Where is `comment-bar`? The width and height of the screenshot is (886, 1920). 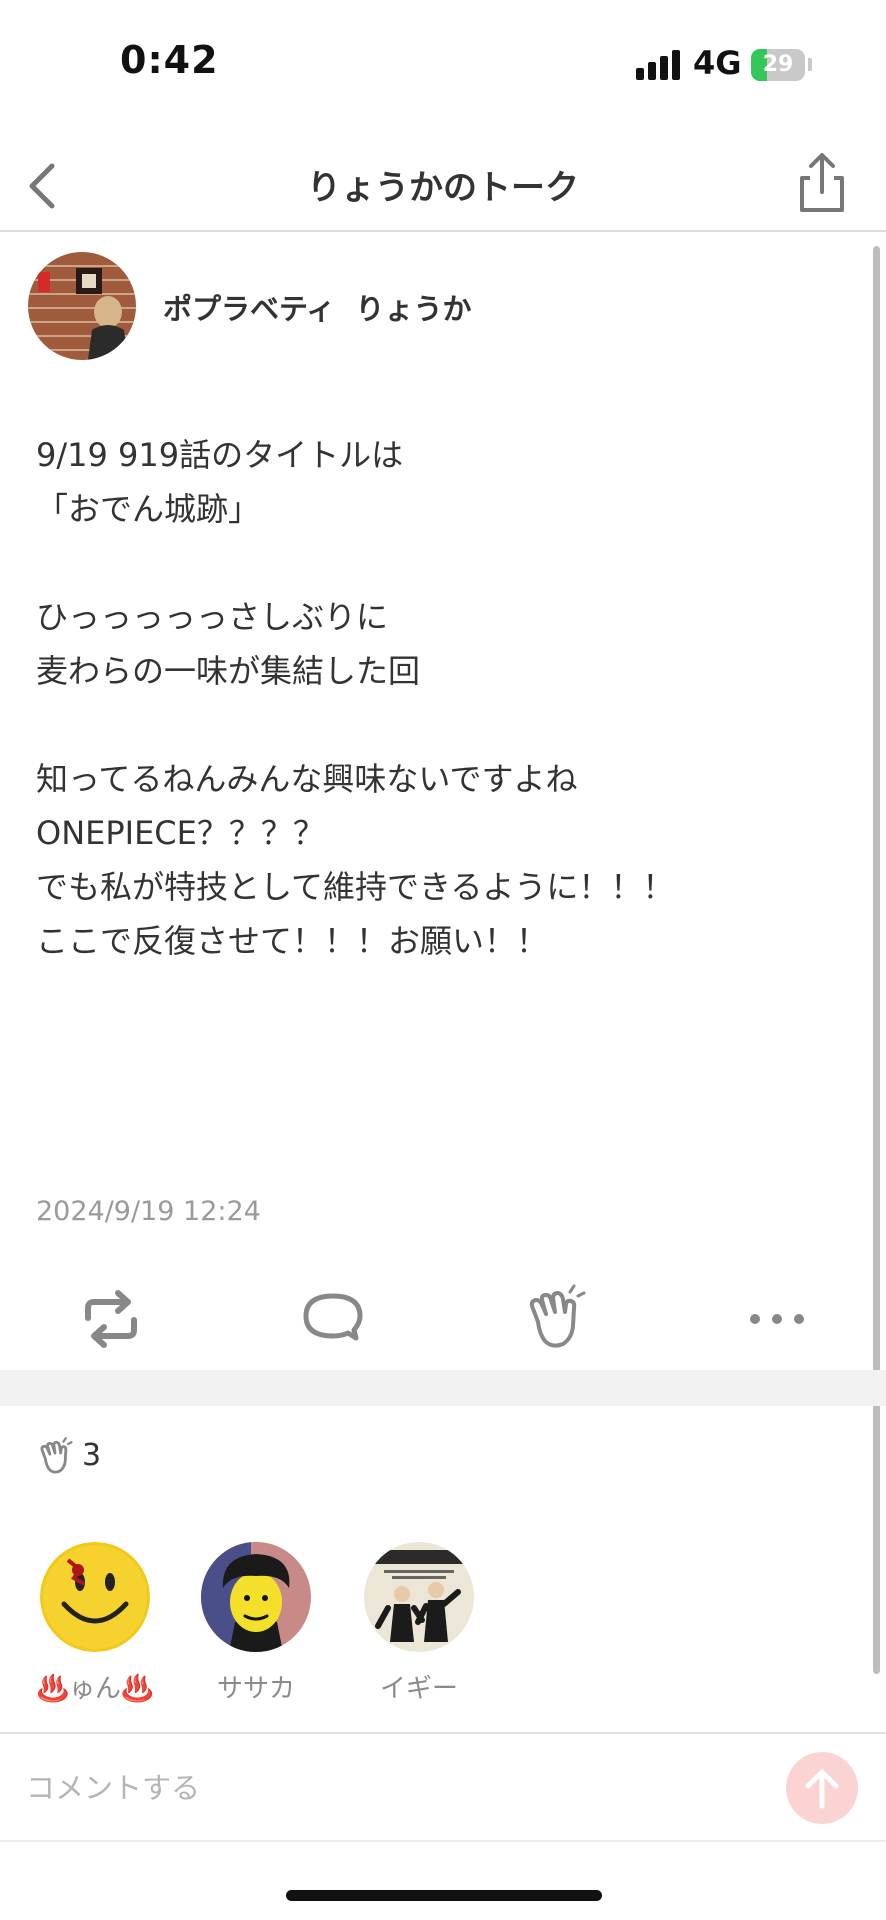
comment-bar is located at coordinates (443, 1787).